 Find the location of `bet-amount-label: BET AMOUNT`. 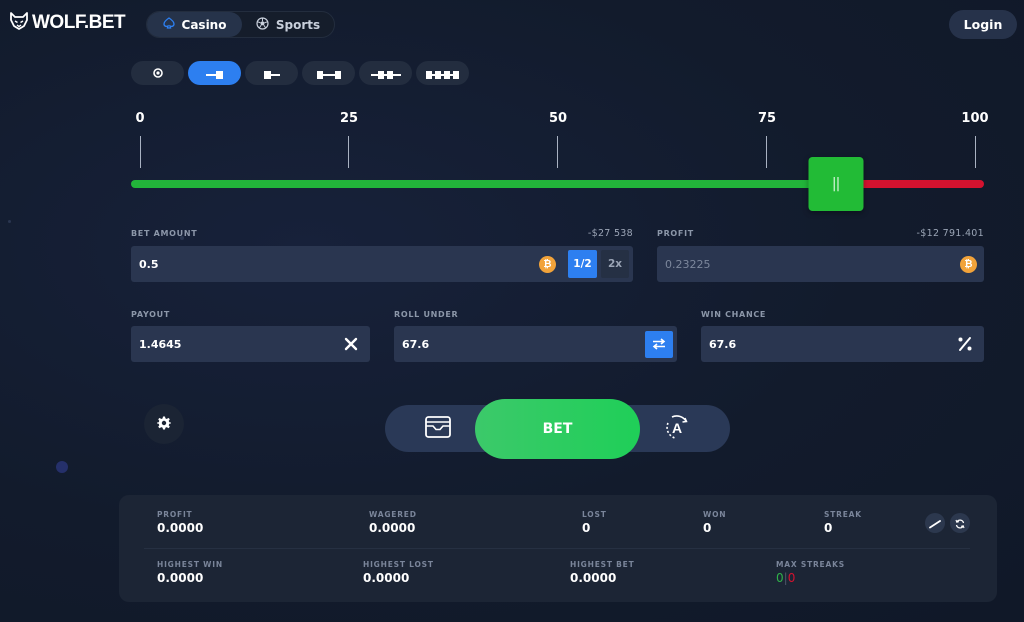

bet-amount-label: BET AMOUNT is located at coordinates (164, 233).